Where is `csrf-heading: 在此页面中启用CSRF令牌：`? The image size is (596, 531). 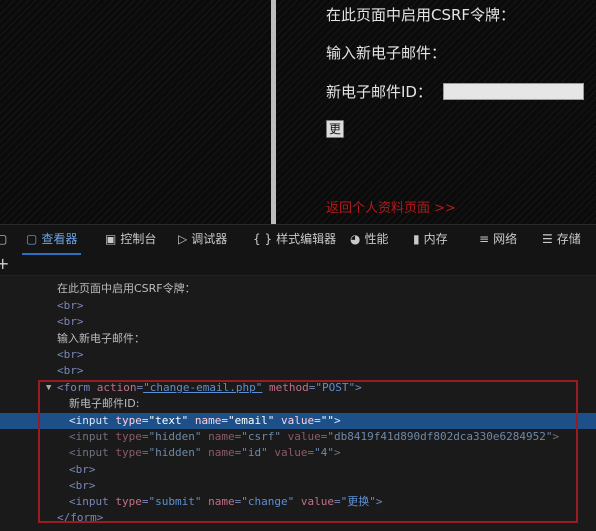 csrf-heading: 在此页面中启用CSRF令牌： is located at coordinates (421, 15).